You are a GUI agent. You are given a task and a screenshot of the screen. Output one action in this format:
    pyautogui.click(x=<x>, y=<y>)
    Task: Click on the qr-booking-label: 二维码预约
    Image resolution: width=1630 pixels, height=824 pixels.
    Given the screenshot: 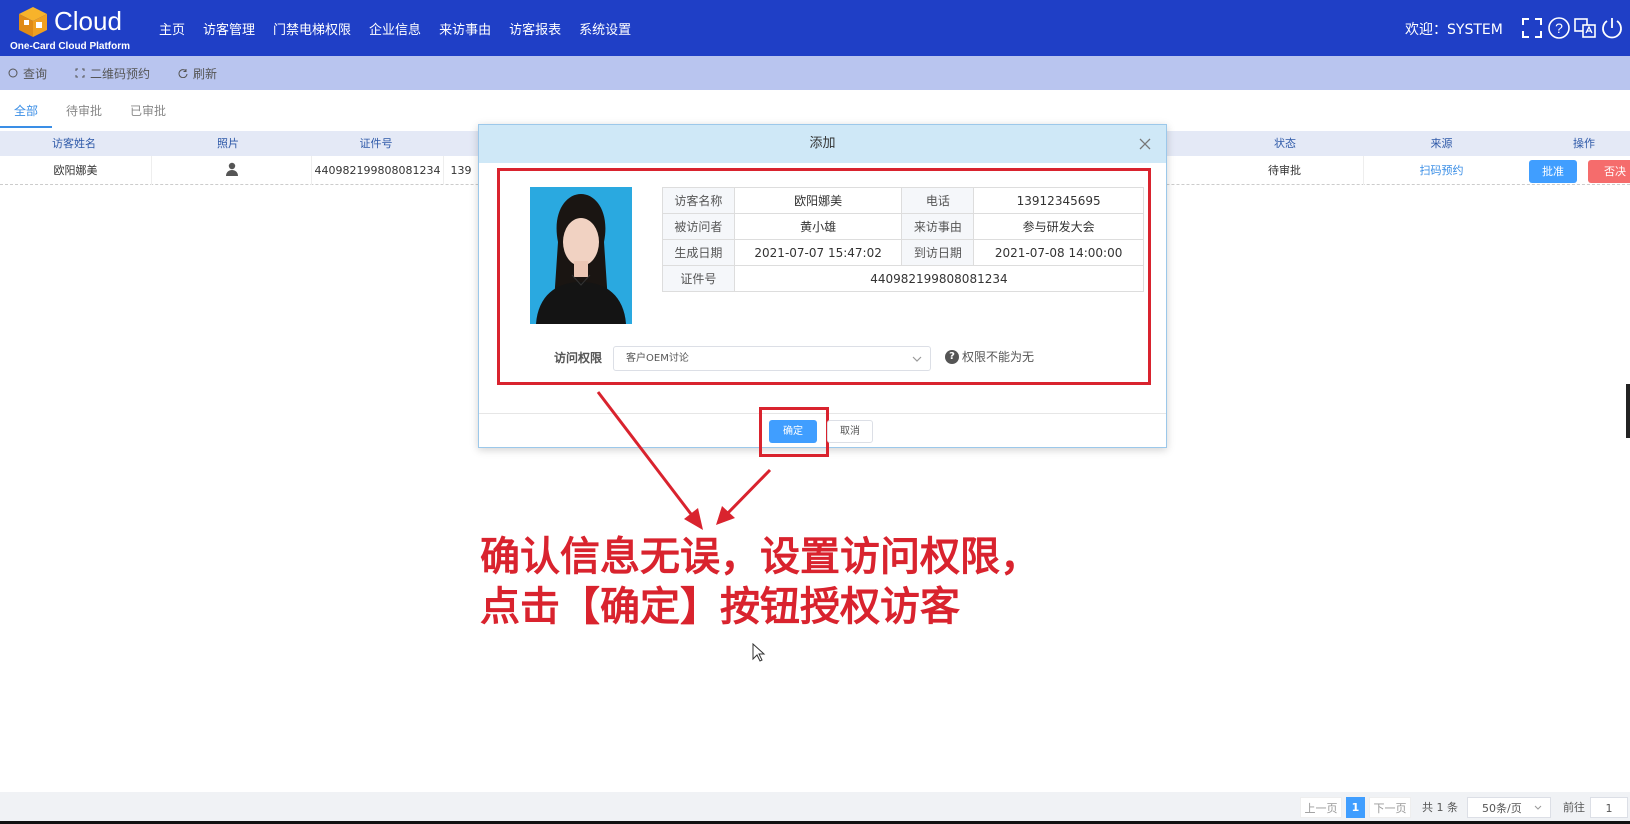 What is the action you would take?
    pyautogui.click(x=120, y=73)
    